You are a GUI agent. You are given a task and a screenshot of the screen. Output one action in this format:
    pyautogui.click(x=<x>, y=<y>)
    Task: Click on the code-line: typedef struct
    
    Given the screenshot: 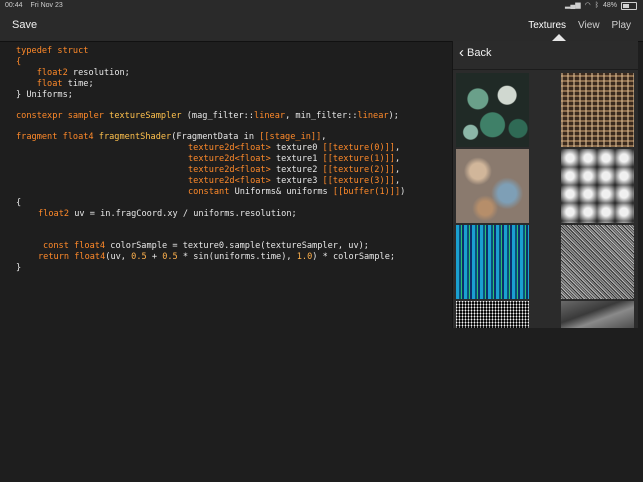 What is the action you would take?
    pyautogui.click(x=52, y=51)
    